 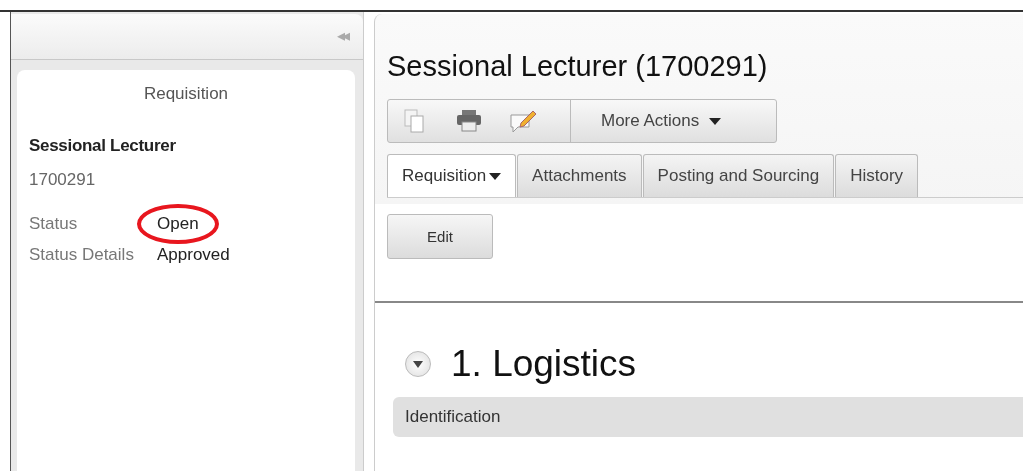 What do you see at coordinates (708, 417) in the screenshot?
I see `subsection-header: Identification` at bounding box center [708, 417].